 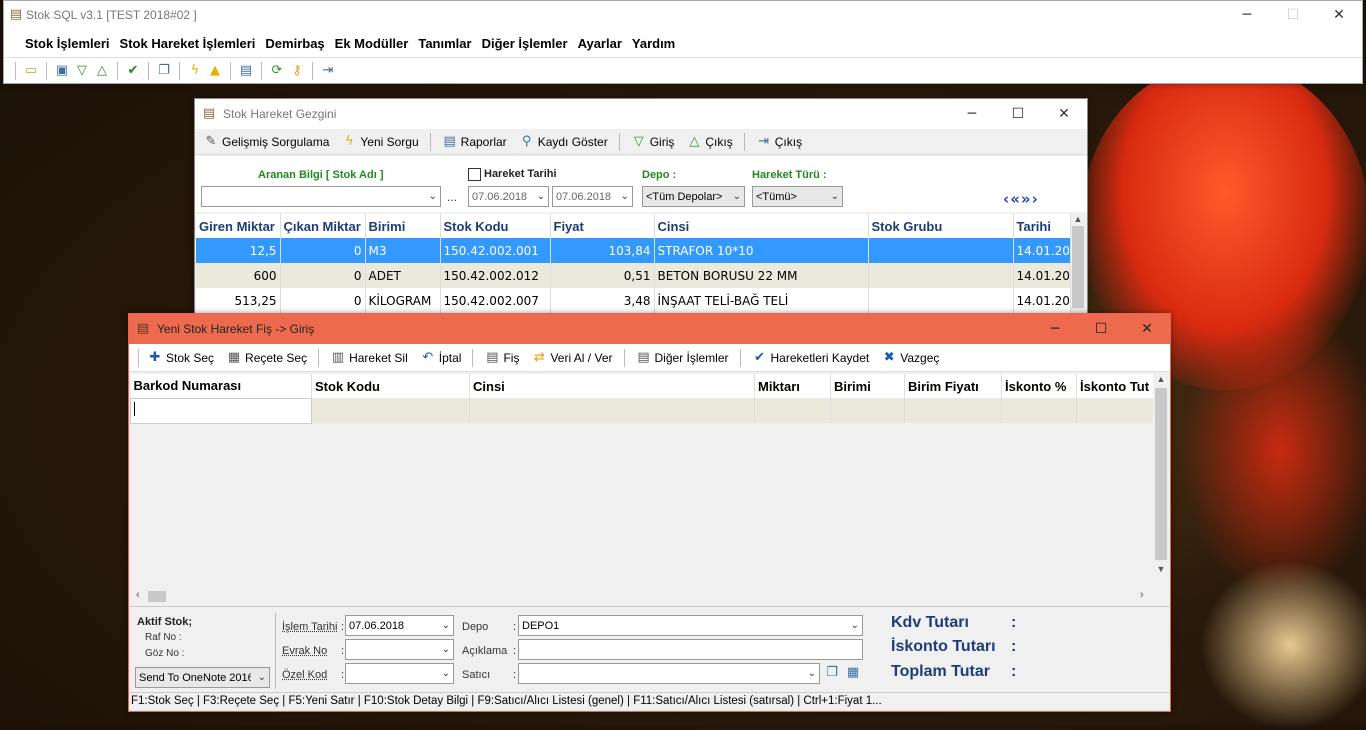 I want to click on stok-sec-button: ✚ Stok Seç, so click(x=180, y=358).